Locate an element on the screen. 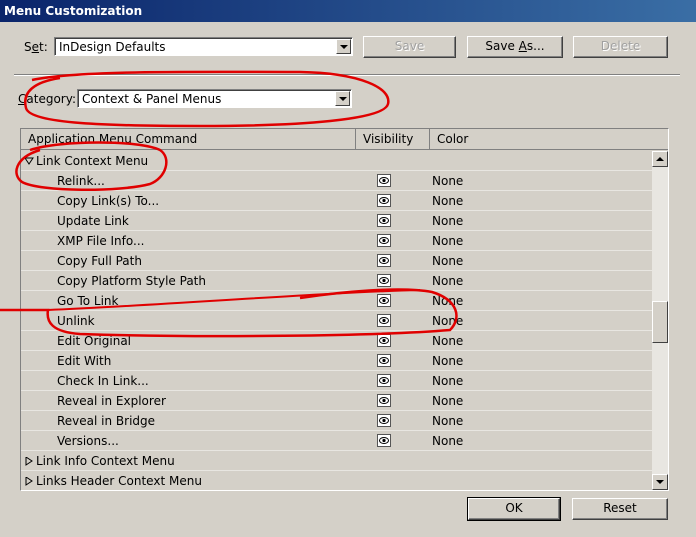  window-title: Menu Customization is located at coordinates (73, 11).